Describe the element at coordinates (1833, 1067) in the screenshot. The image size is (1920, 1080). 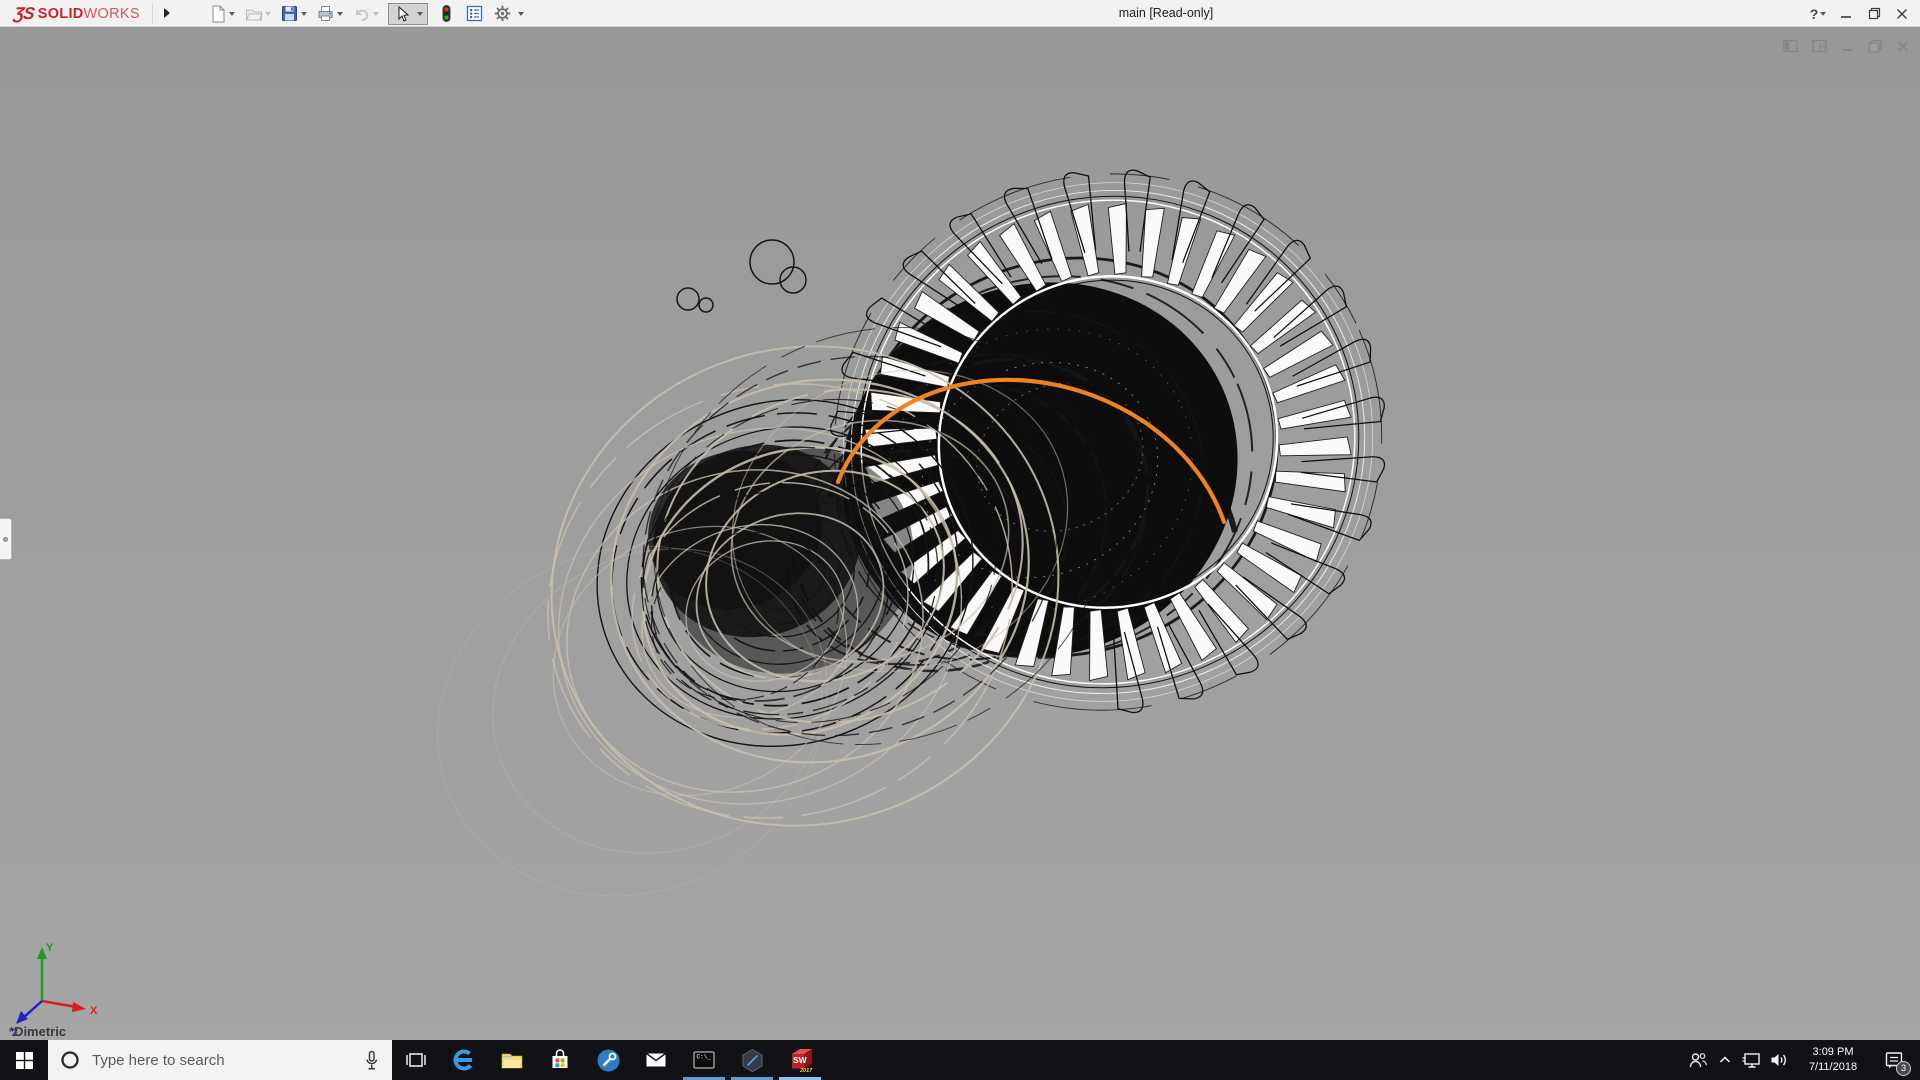
I see `clock-date: 7/11/2018` at that location.